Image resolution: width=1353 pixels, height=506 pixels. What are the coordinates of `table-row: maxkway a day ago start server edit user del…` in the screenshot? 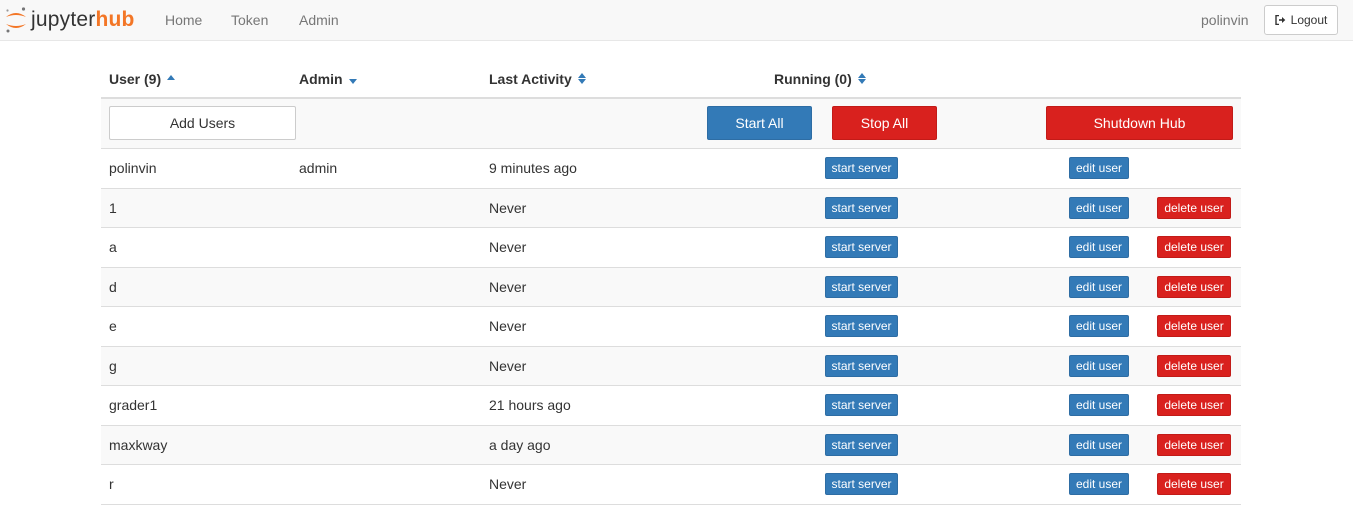 It's located at (671, 445).